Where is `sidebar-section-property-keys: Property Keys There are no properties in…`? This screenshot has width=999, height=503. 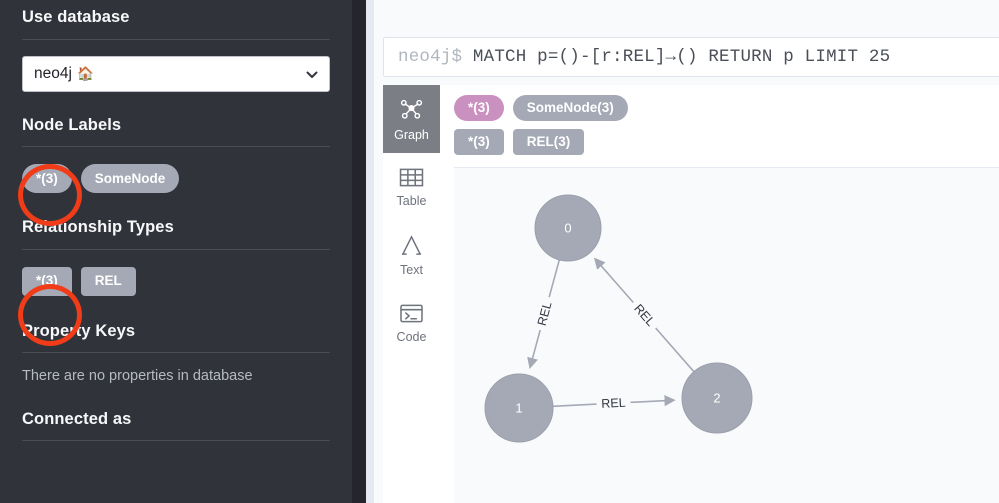
sidebar-section-property-keys: Property Keys There are no properties in… is located at coordinates (176, 352).